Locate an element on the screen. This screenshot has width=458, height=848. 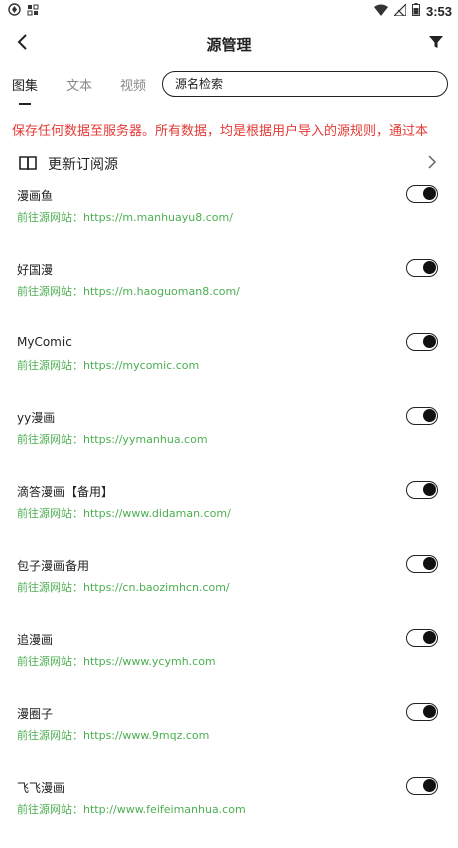
source-link: 前往源网站：https://m.manhuayu8.com/ is located at coordinates (125, 217).